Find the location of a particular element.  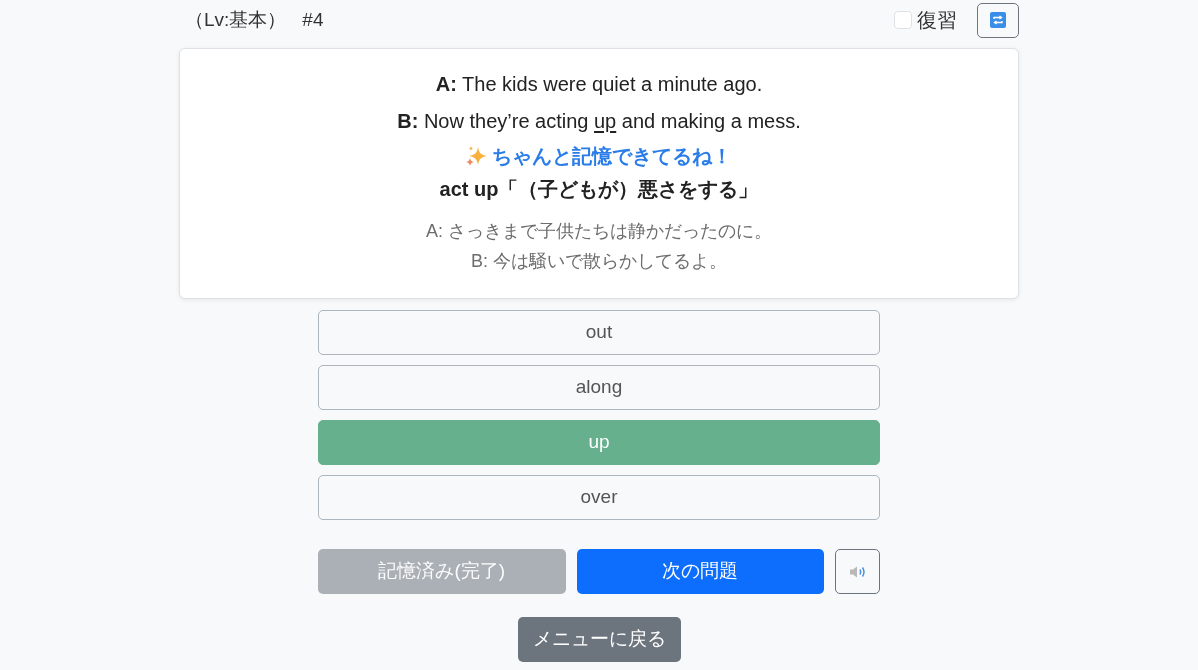

repeat-icon is located at coordinates (998, 20).